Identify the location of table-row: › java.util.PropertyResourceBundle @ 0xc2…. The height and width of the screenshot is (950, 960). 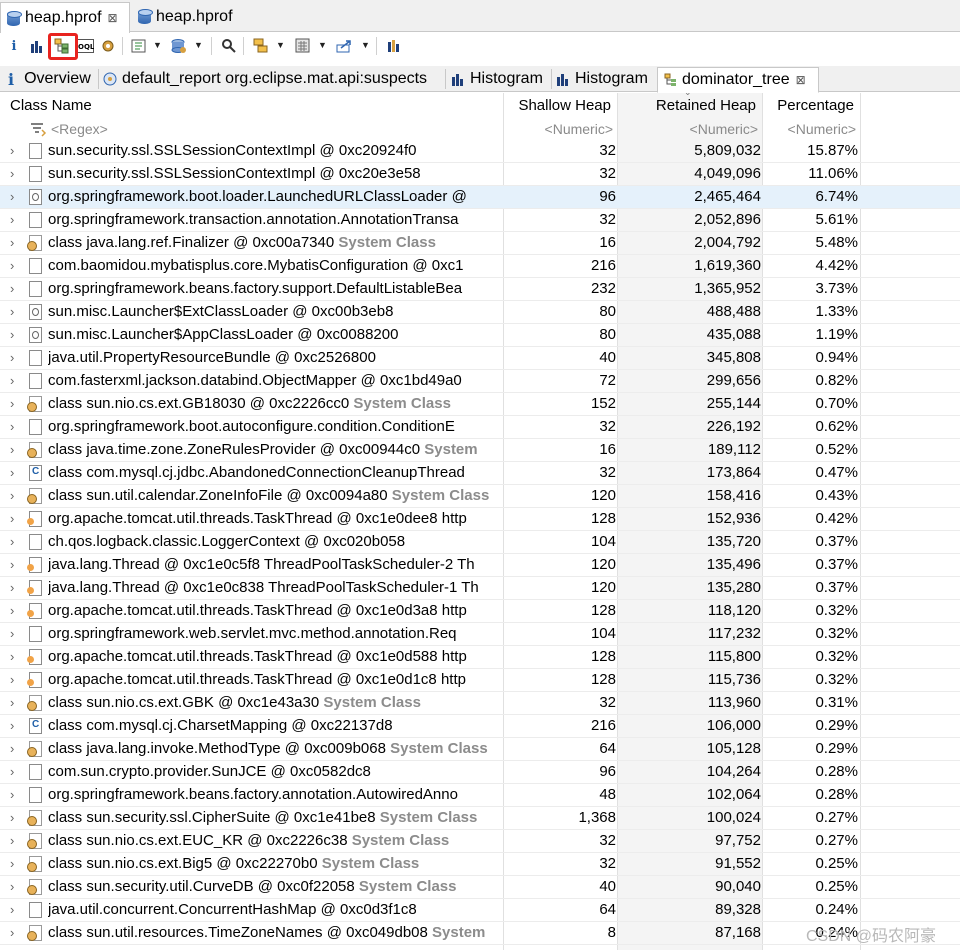
(480, 358).